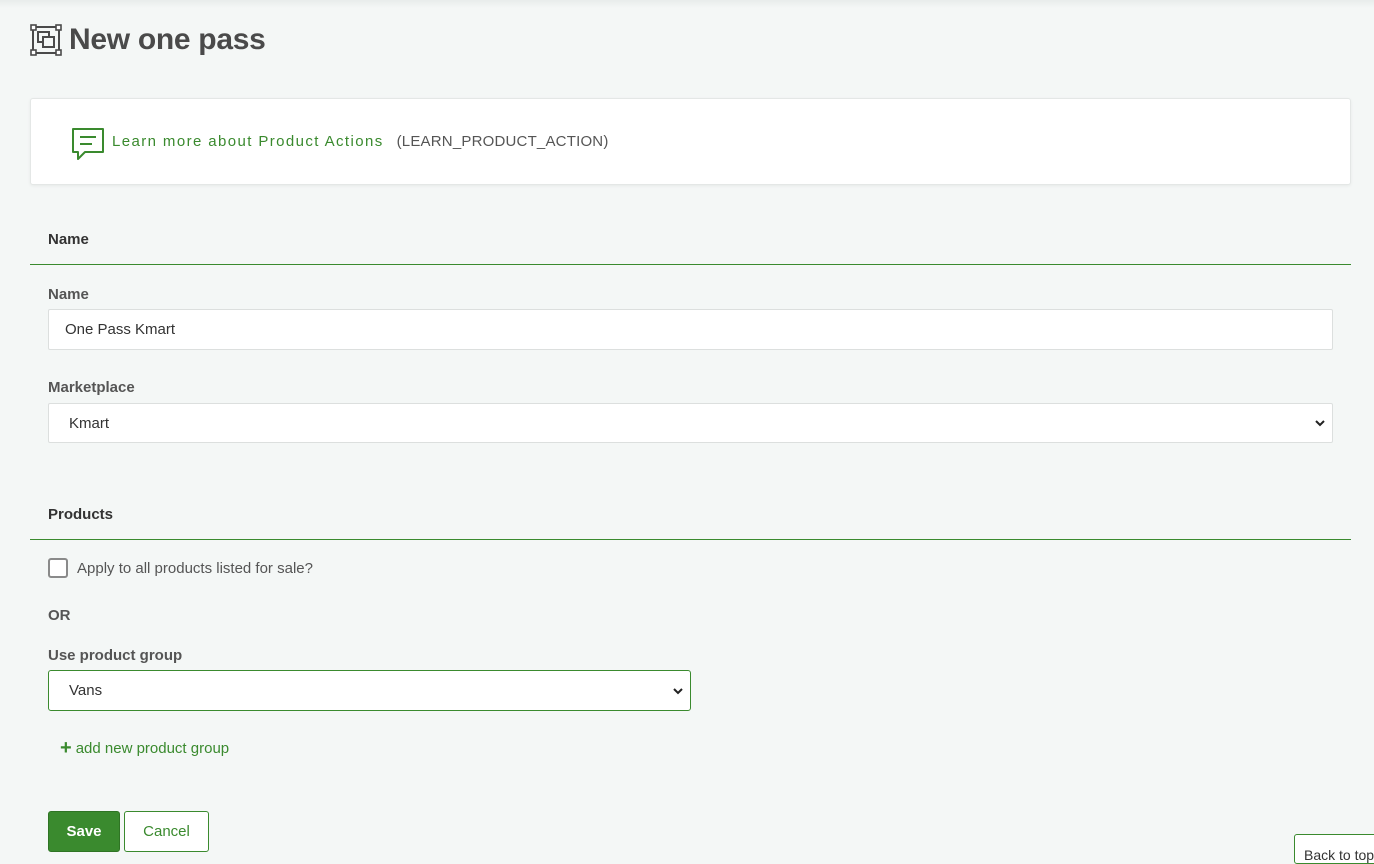  Describe the element at coordinates (86, 690) in the screenshot. I see `product-group-selected-value: Vans` at that location.